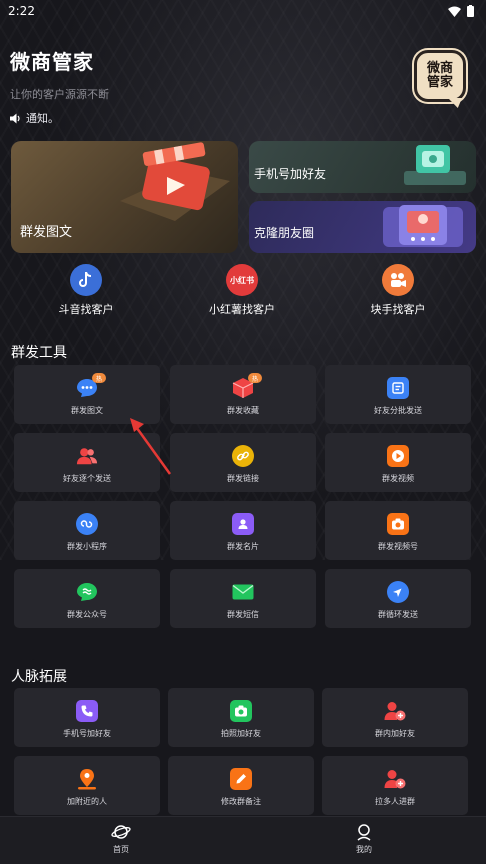 The image size is (486, 864). Describe the element at coordinates (87, 394) in the screenshot. I see `tool-group-send-post: 热 群发图文` at that location.